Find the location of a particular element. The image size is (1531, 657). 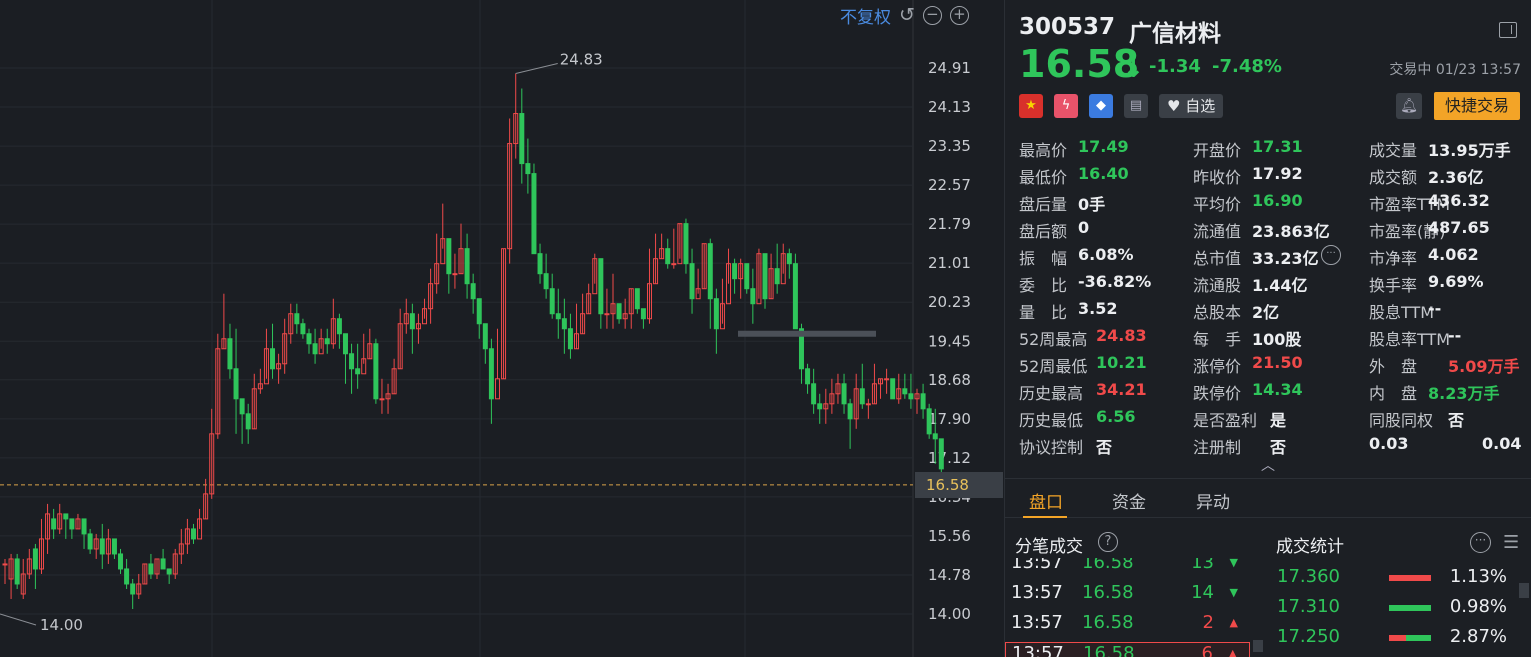

flash-icon: ϟ is located at coordinates (1066, 106).